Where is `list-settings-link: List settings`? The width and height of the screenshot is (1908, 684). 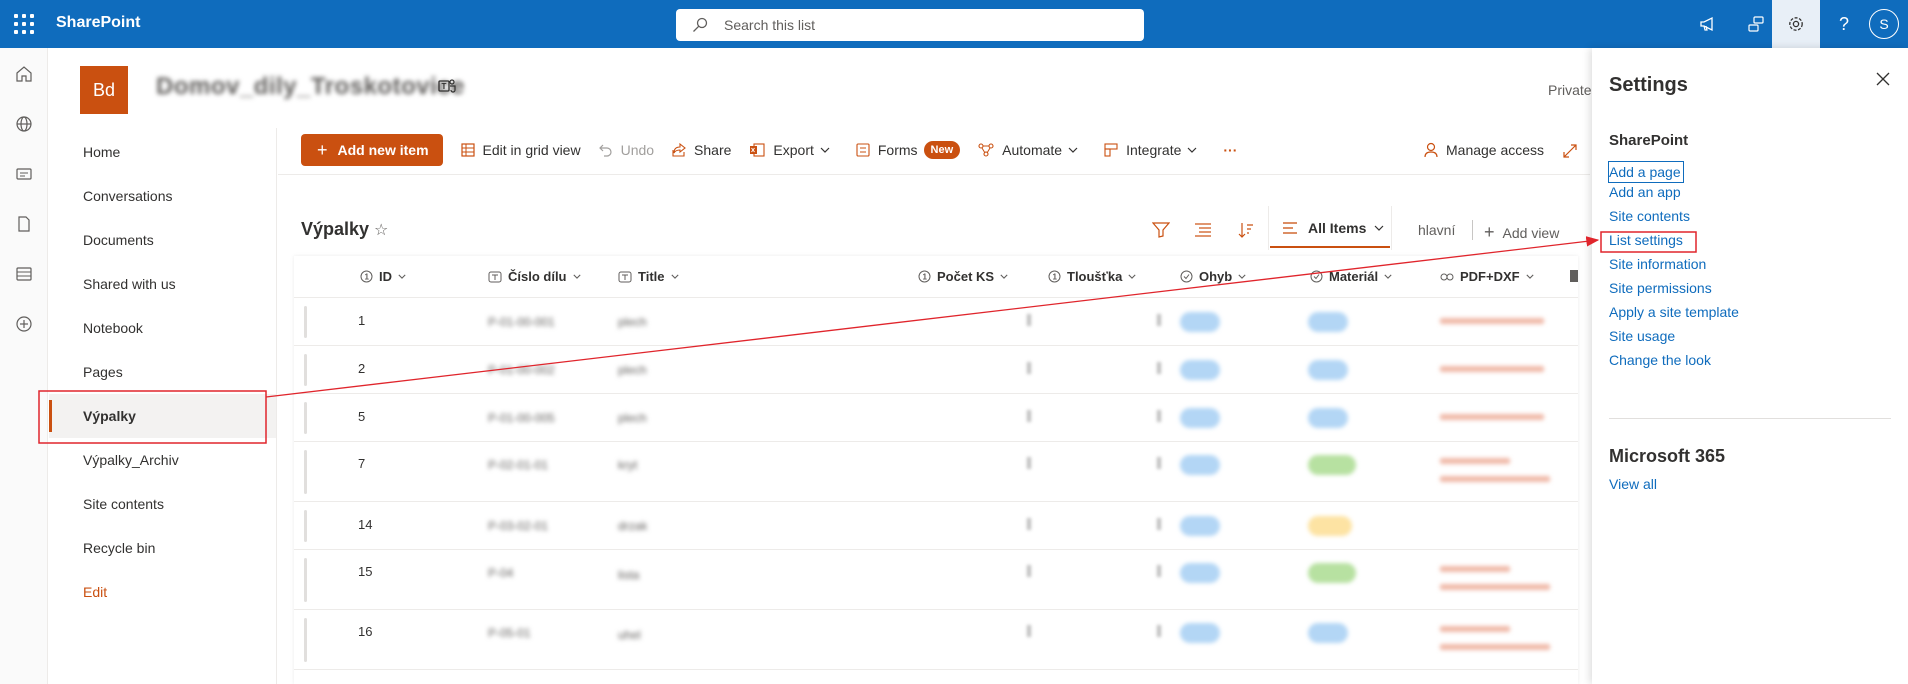 list-settings-link: List settings is located at coordinates (1674, 242).